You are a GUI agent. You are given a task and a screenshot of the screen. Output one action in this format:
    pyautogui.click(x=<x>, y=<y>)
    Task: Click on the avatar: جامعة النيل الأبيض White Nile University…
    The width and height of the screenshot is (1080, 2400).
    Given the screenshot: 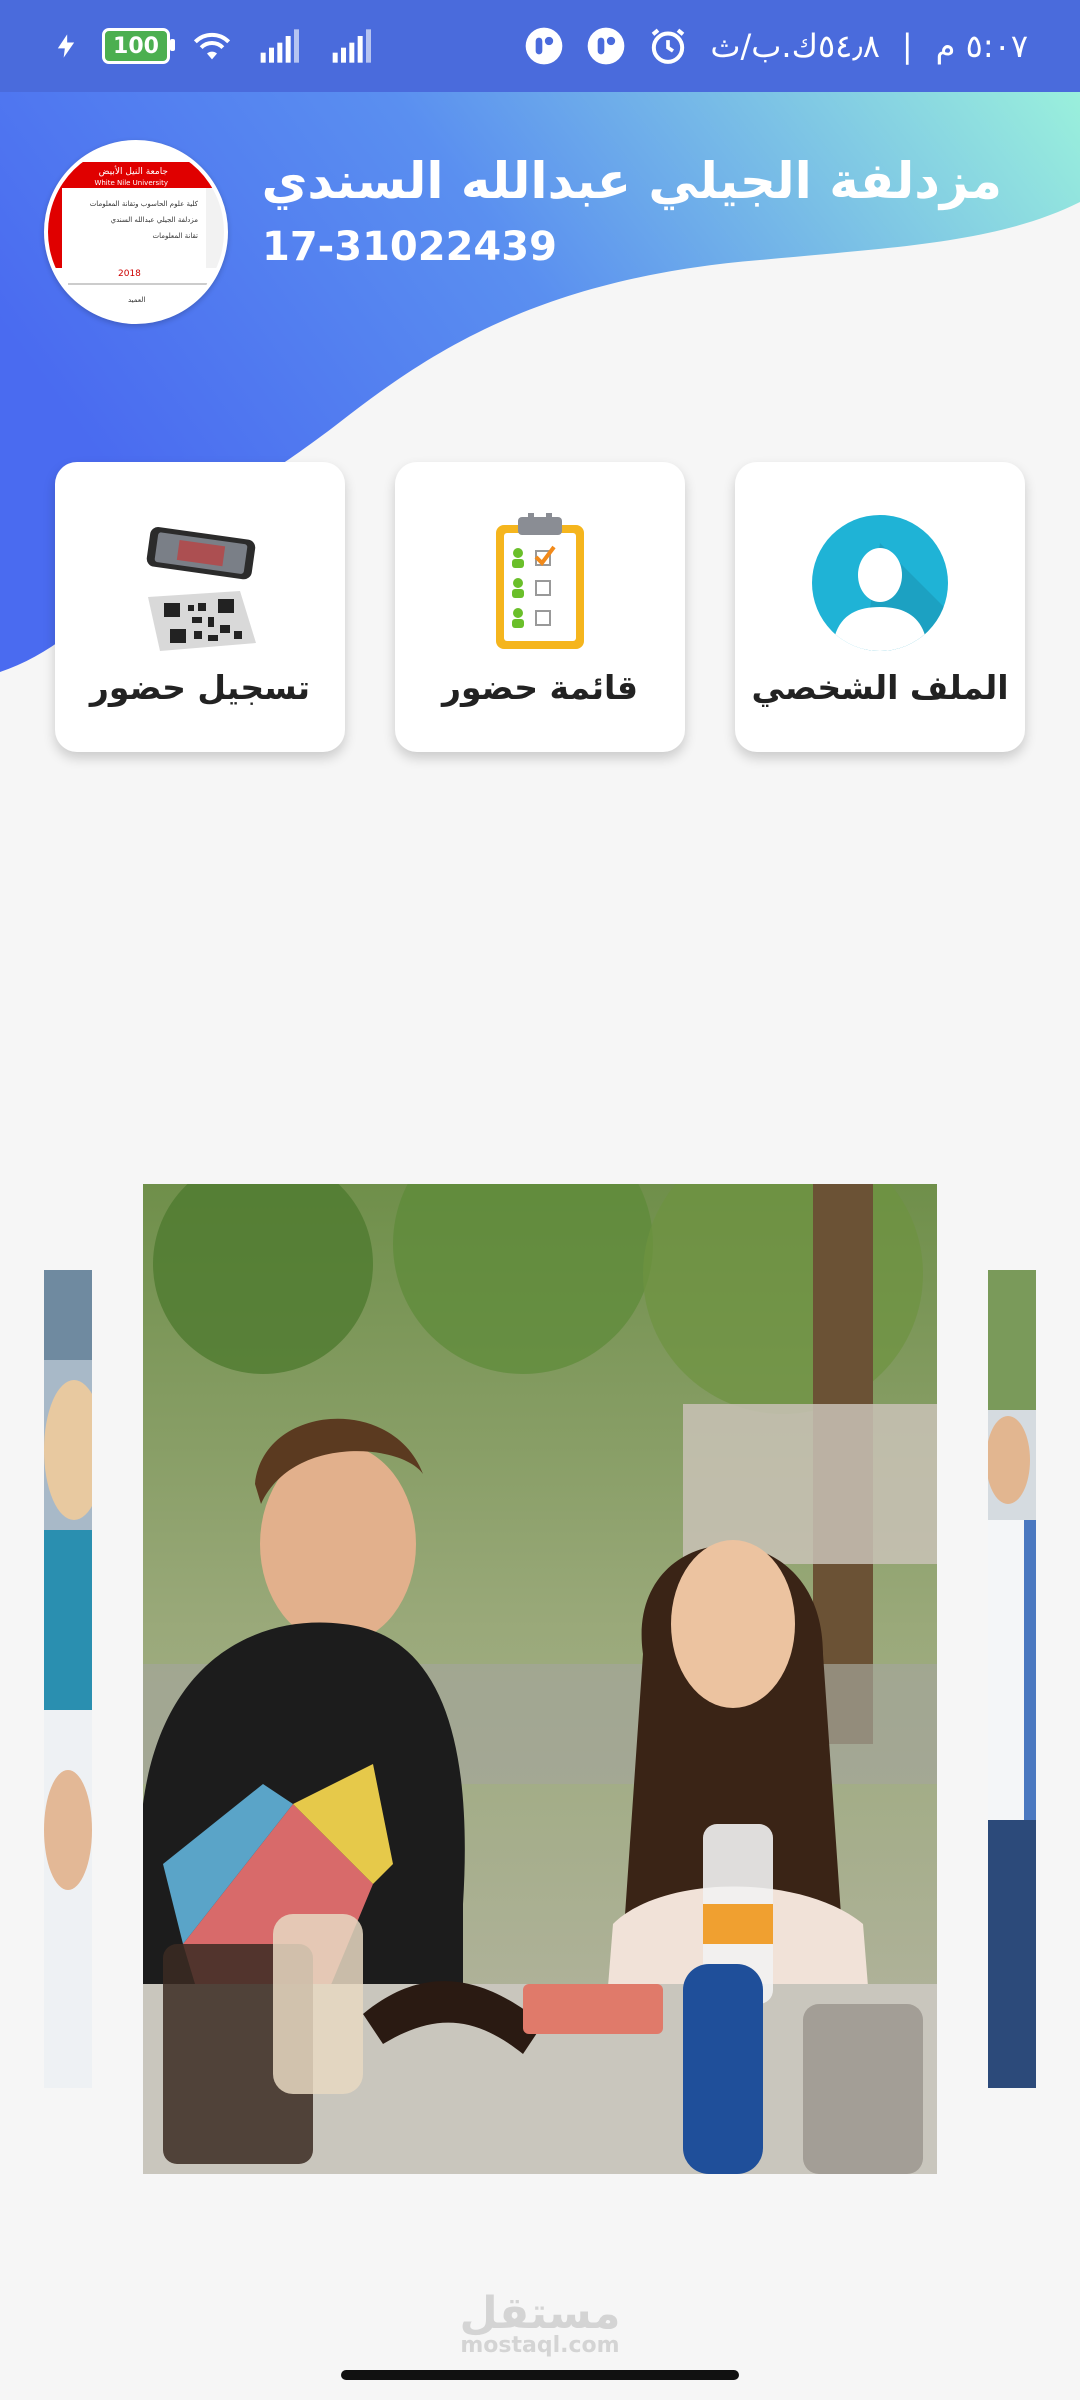 What is the action you would take?
    pyautogui.click(x=136, y=232)
    